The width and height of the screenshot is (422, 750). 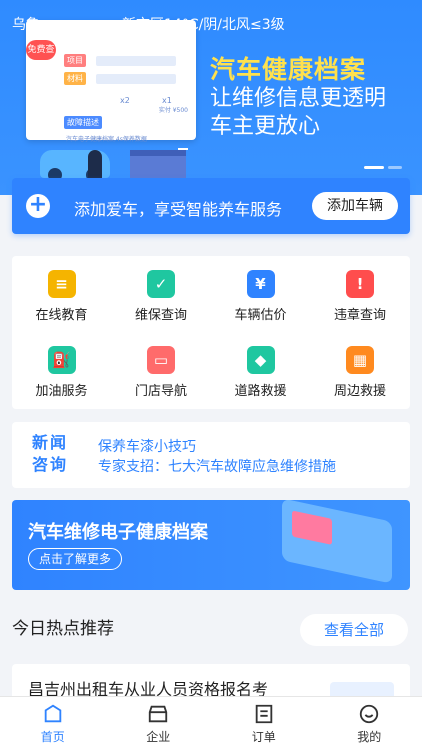 I want to click on enterprise-icon, so click(x=158, y=714).